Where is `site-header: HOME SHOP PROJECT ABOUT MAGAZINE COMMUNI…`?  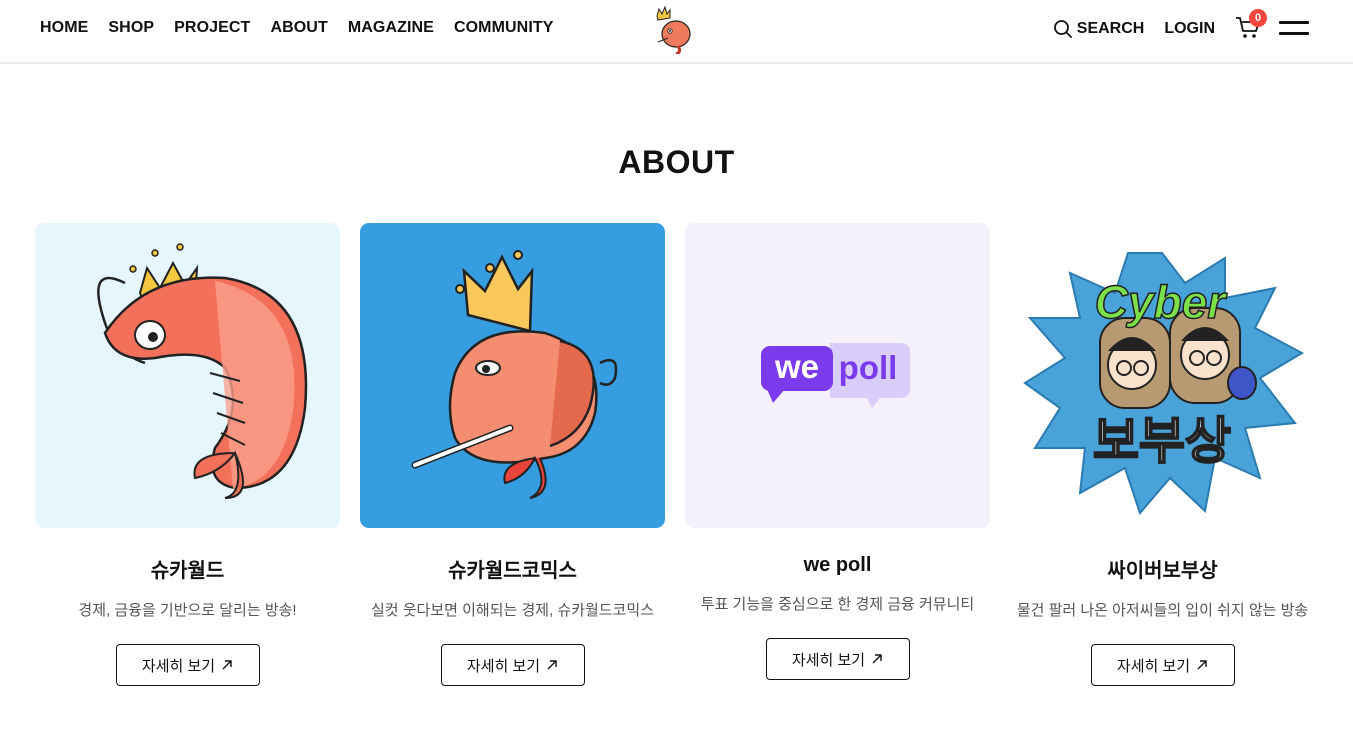
site-header: HOME SHOP PROJECT ABOUT MAGAZINE COMMUNI… is located at coordinates (676, 32).